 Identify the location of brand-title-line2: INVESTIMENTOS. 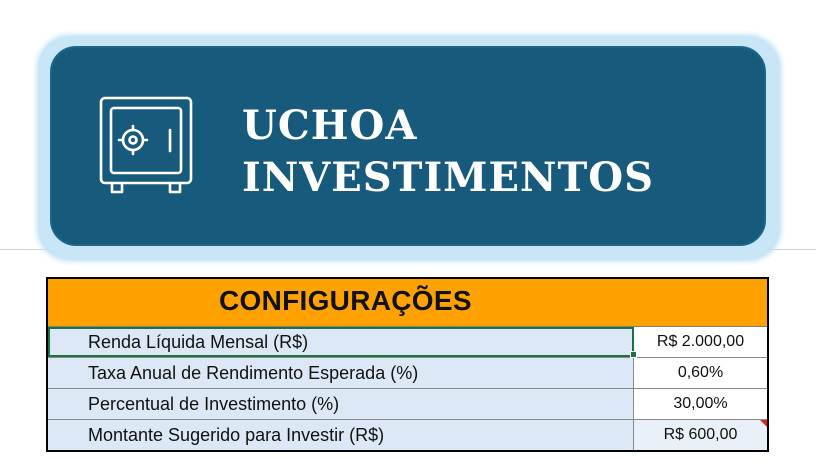
(448, 177).